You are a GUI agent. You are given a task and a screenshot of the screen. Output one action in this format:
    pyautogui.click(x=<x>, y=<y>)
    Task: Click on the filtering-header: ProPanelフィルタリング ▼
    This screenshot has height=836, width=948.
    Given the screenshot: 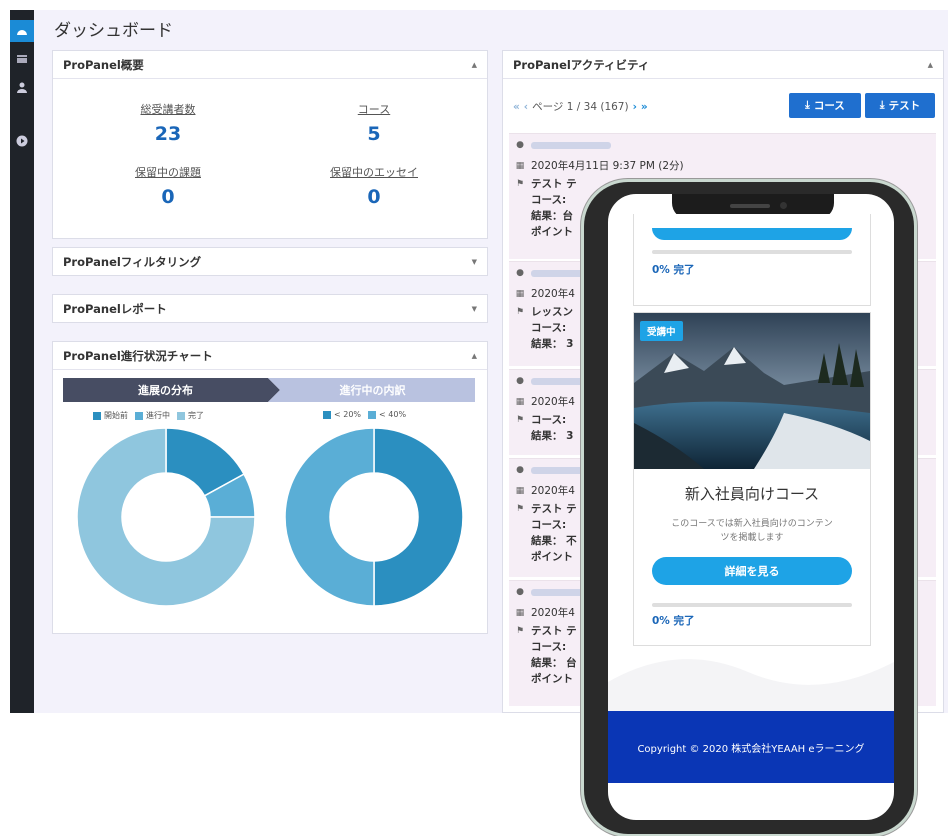 What is the action you would take?
    pyautogui.click(x=270, y=262)
    